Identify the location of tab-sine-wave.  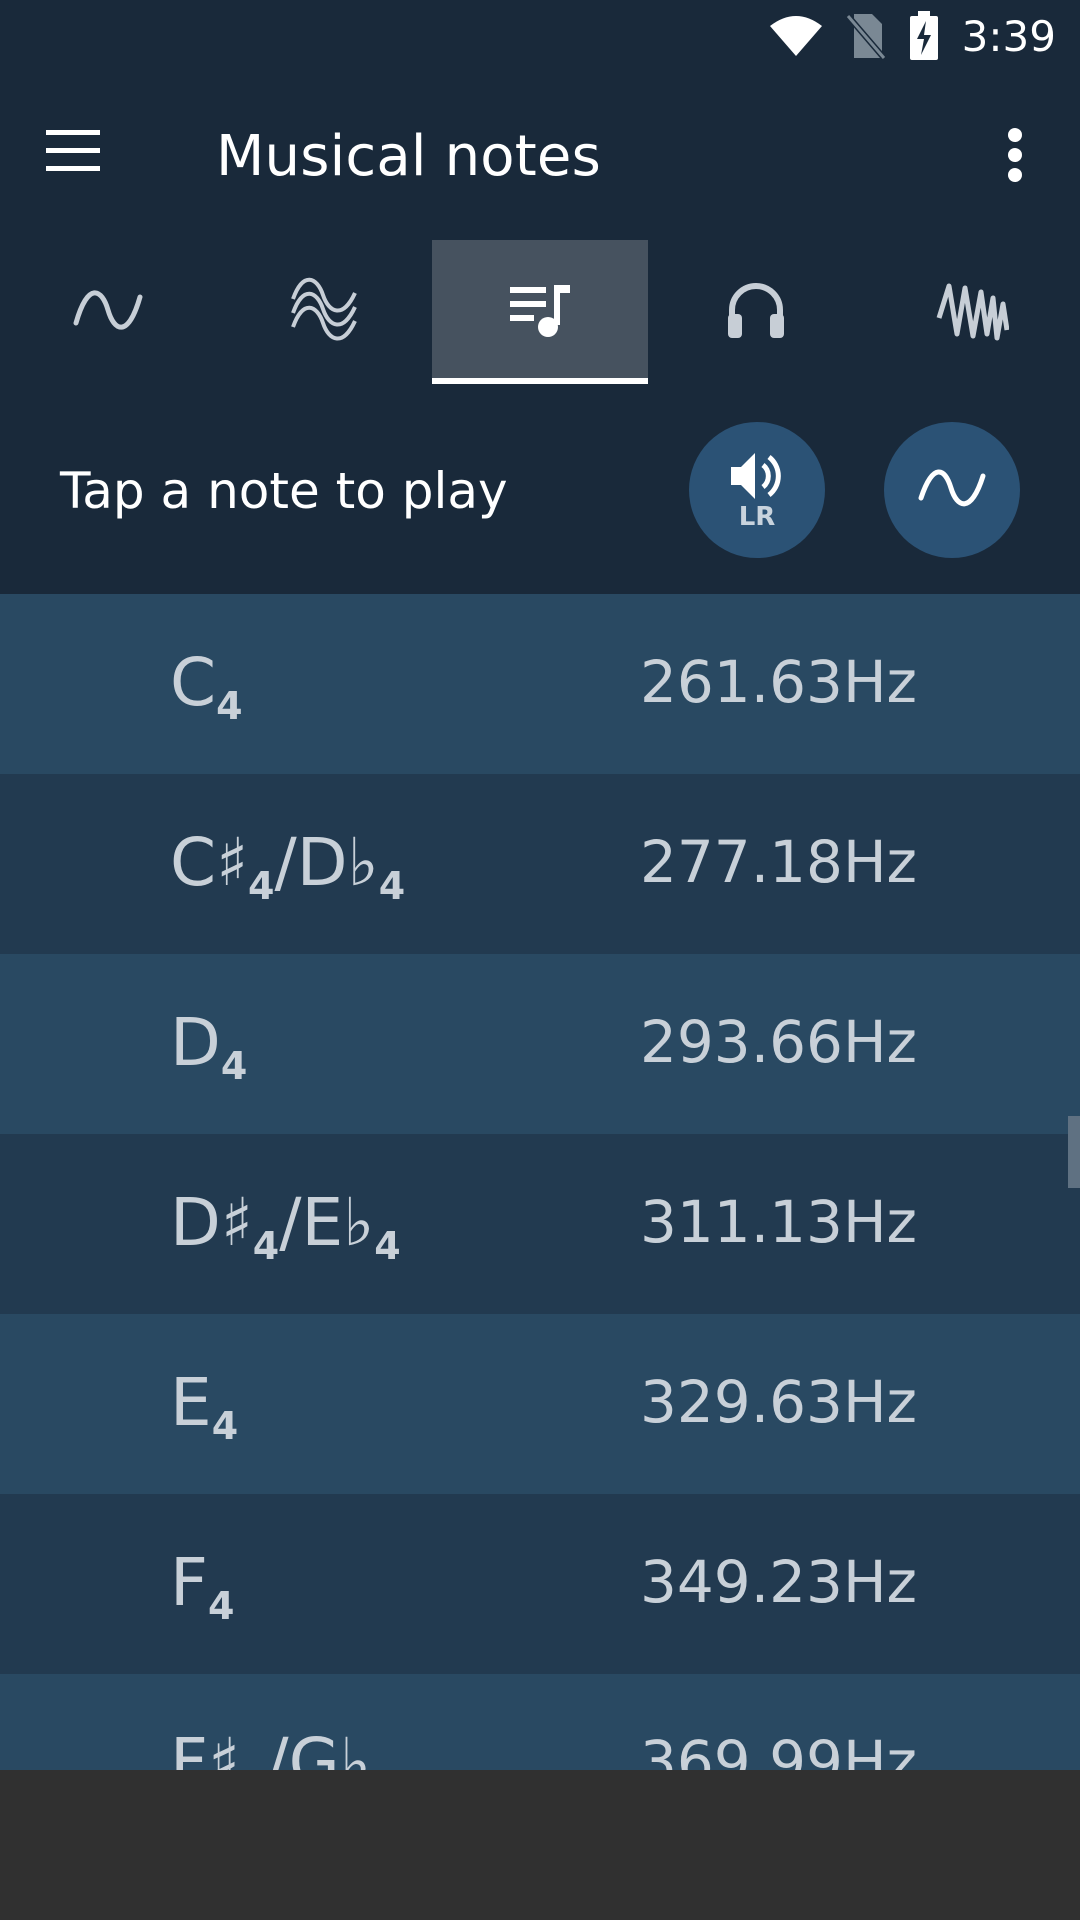
(108, 312).